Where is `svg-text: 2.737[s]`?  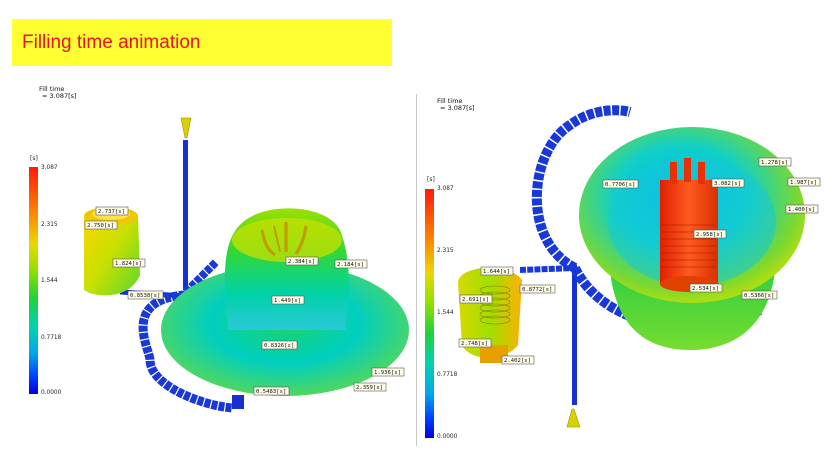 svg-text: 2.737[s] is located at coordinates (111, 212).